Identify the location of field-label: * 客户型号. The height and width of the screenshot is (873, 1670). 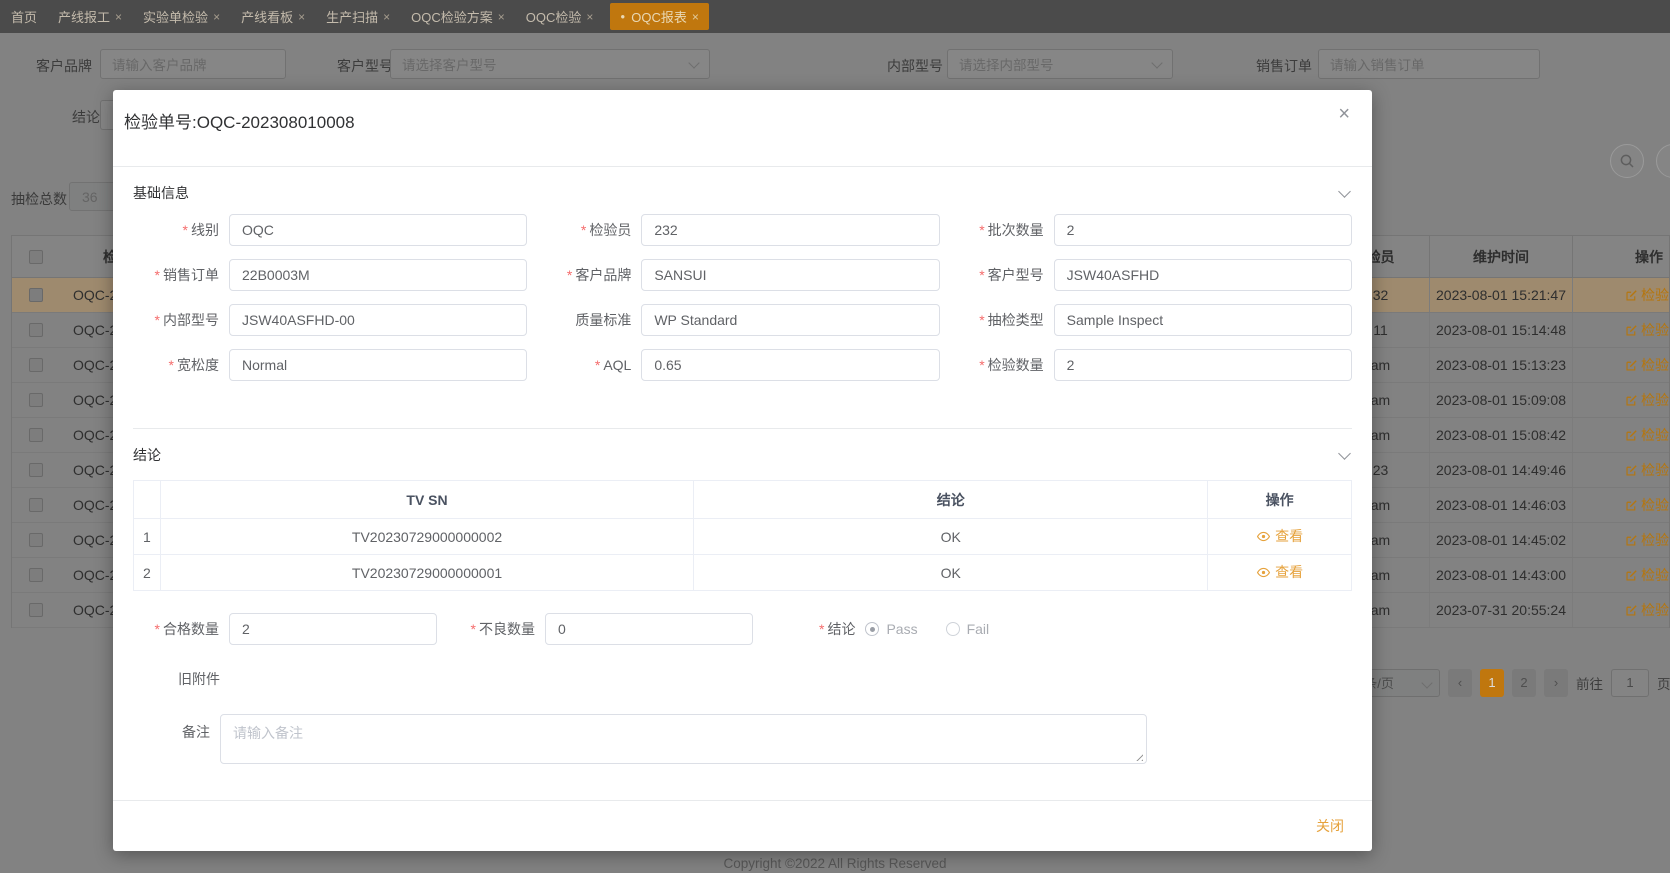
(1011, 275).